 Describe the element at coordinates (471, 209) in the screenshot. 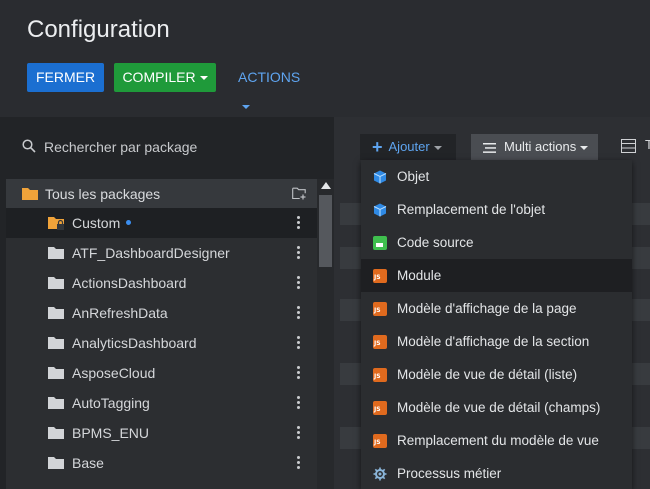

I see `menu-item-label: Remplacement de l'objet` at that location.